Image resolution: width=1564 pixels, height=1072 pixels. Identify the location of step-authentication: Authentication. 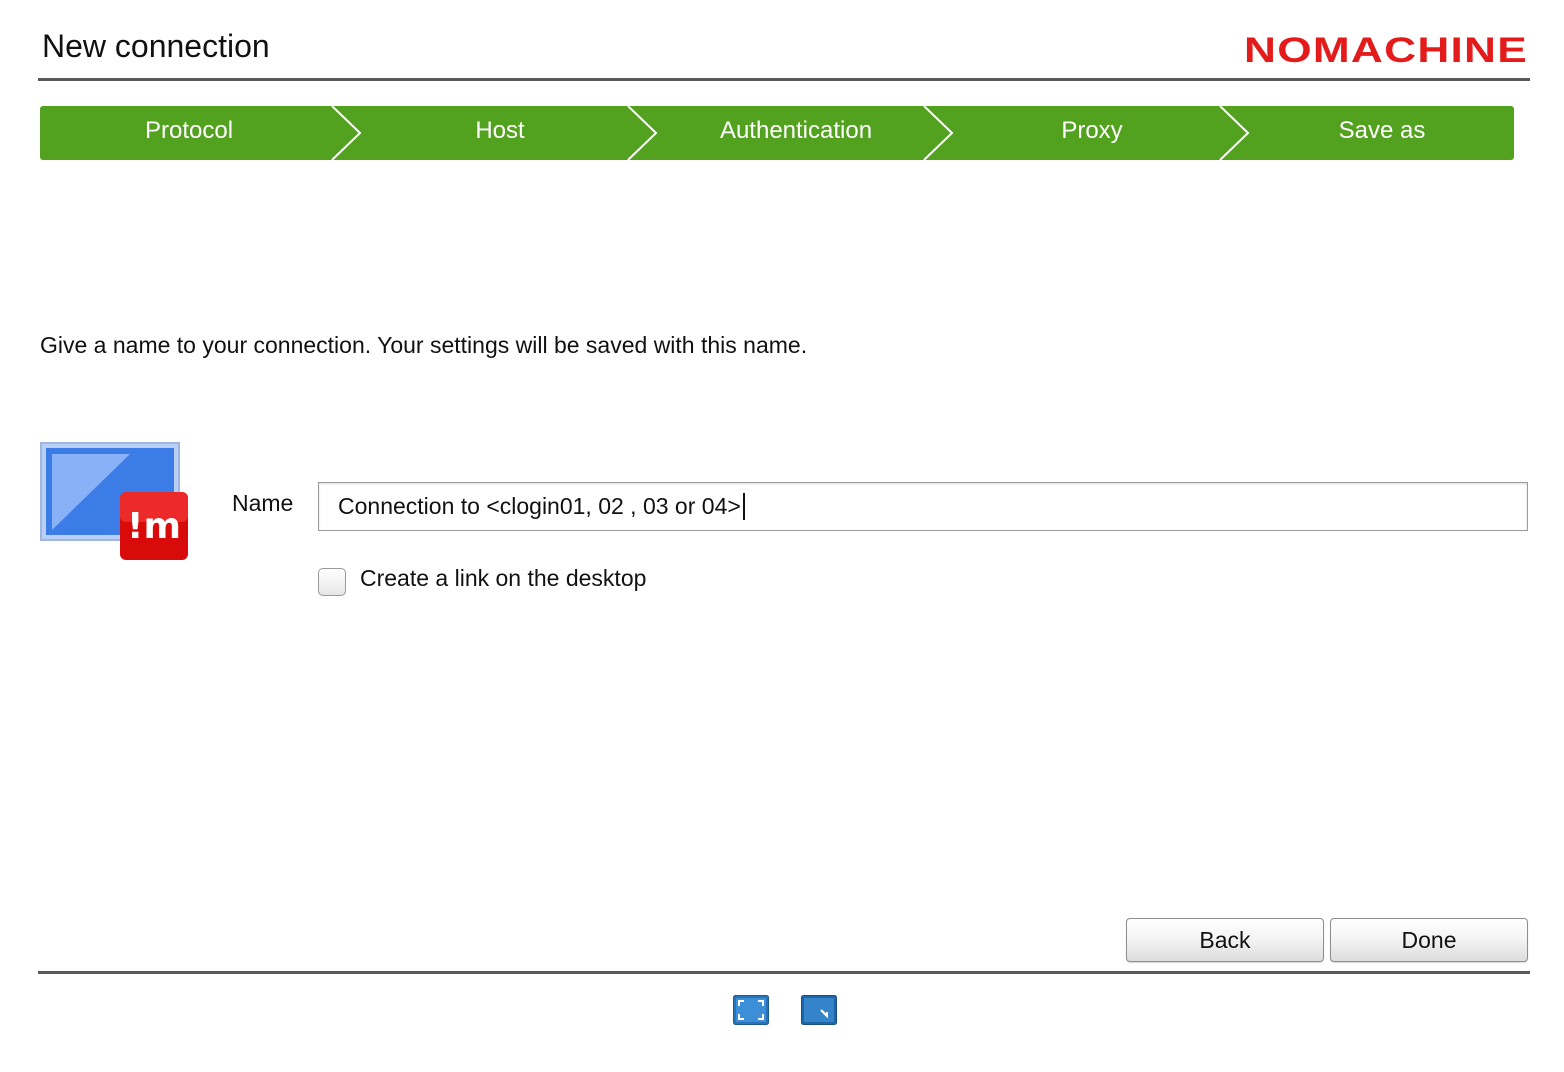
(796, 133).